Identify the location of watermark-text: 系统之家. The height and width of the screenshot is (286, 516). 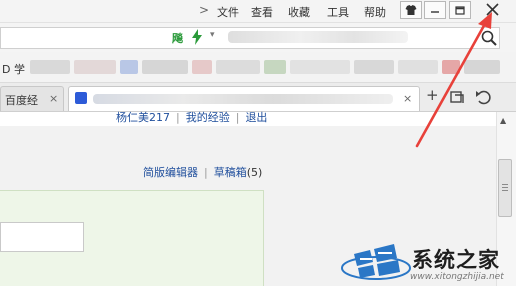
(456, 260).